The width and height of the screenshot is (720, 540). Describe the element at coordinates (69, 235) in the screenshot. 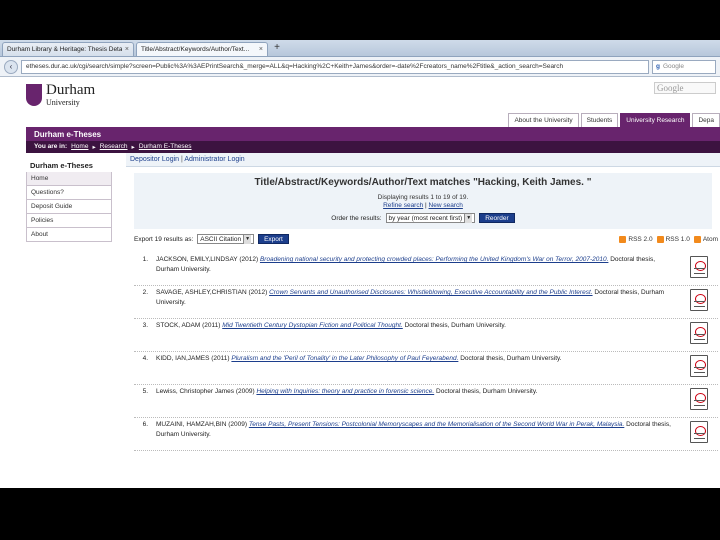

I see `sidebar-item-about: About` at that location.